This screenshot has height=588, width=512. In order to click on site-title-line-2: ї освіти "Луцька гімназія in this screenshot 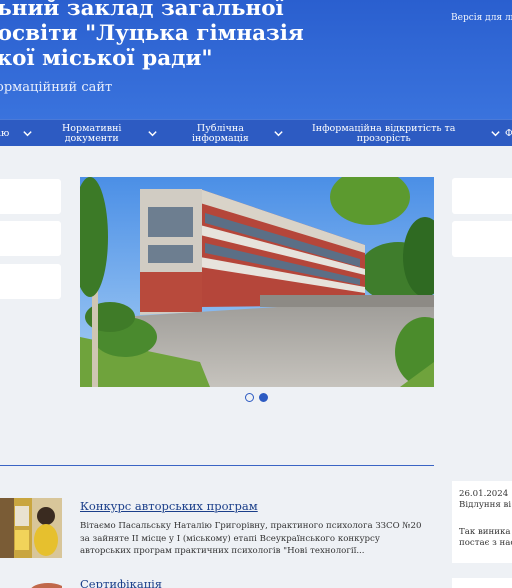, I will do `click(152, 33)`.